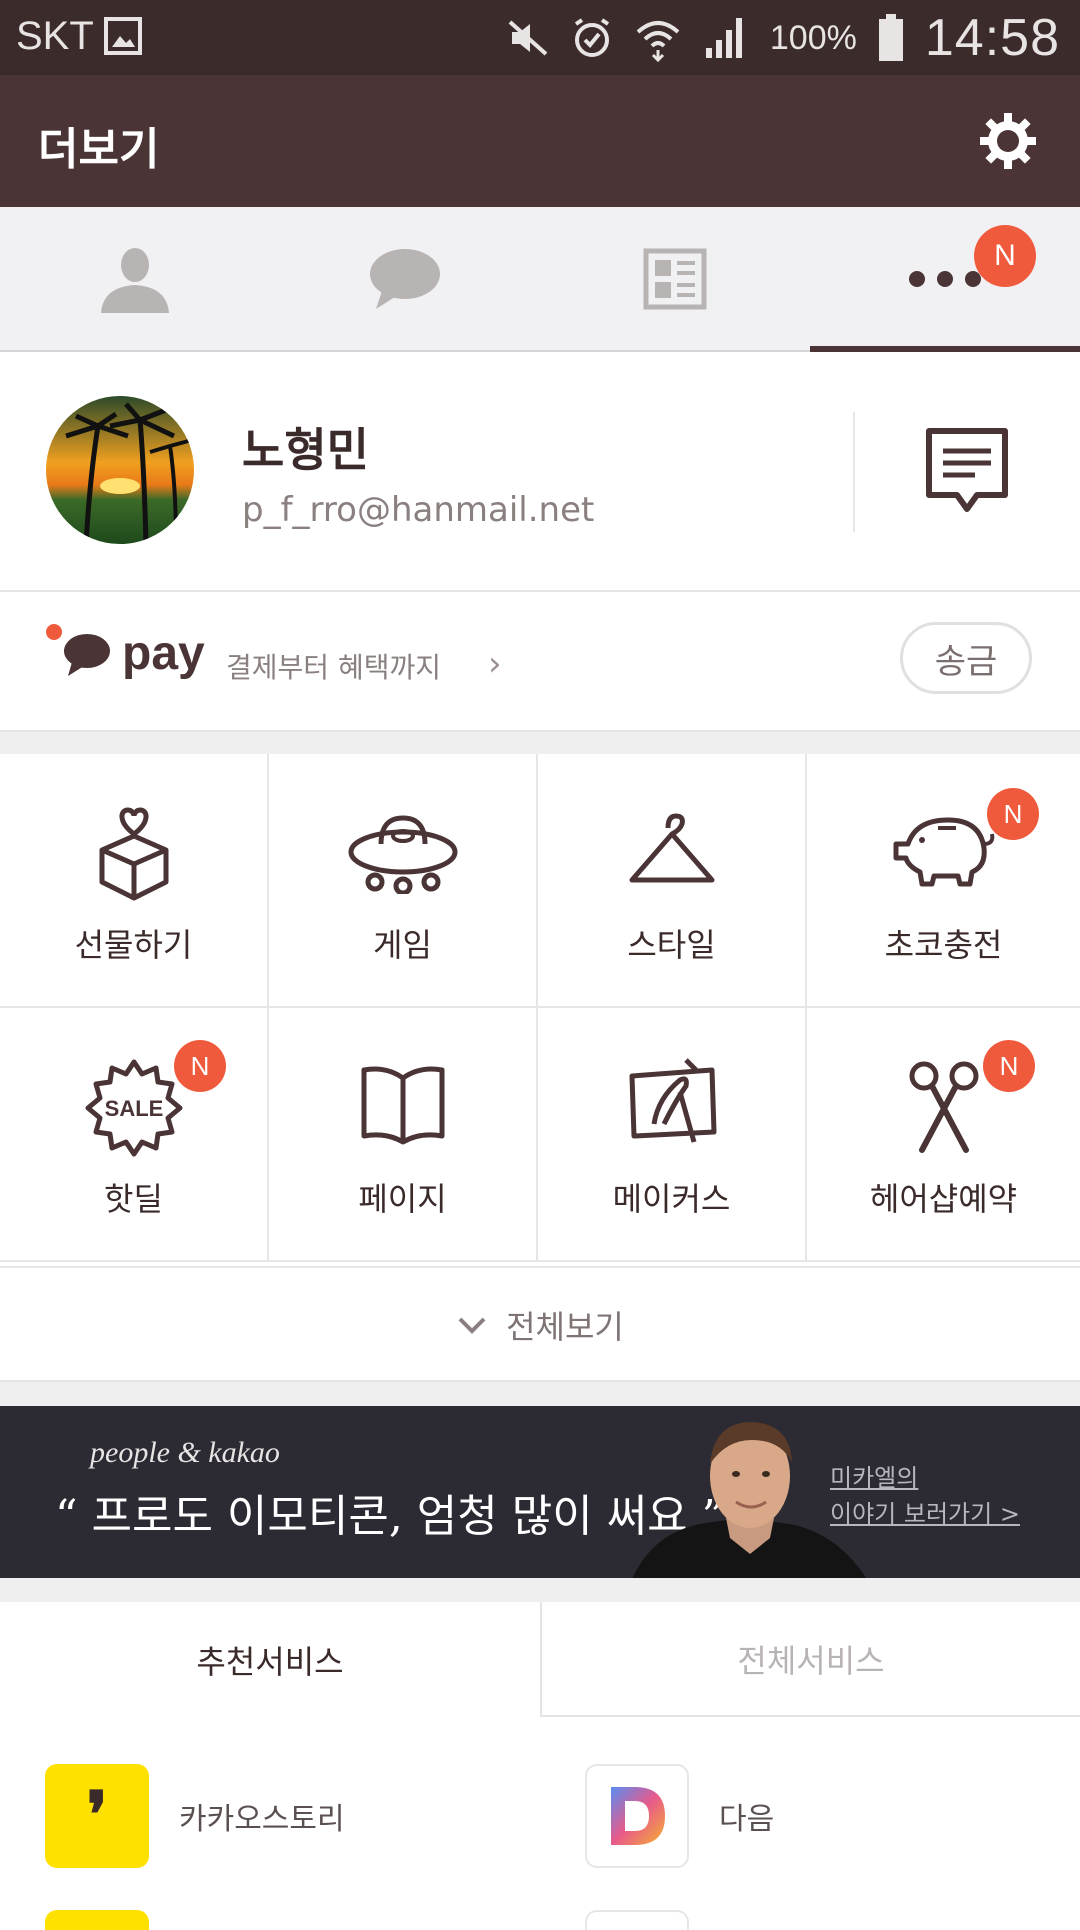  Describe the element at coordinates (854, 472) in the screenshot. I see `profile-divider` at that location.